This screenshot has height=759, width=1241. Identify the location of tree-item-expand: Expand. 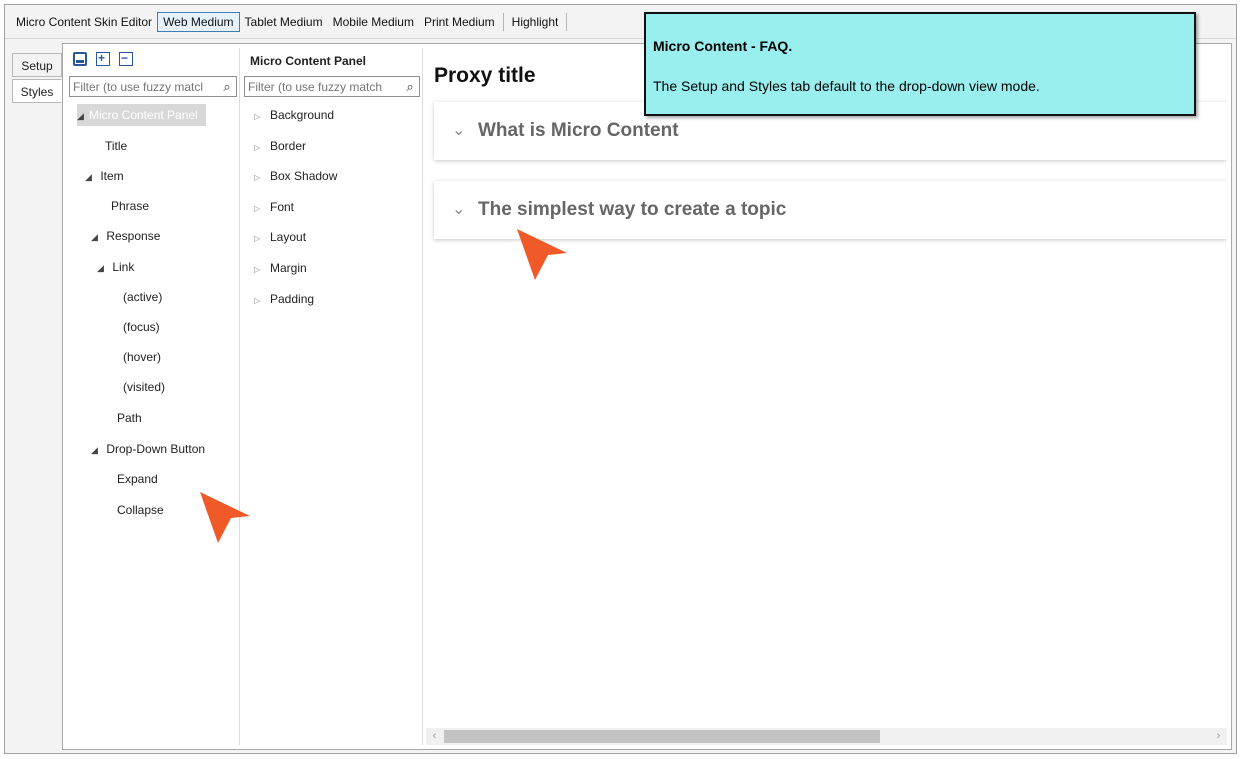
(137, 479).